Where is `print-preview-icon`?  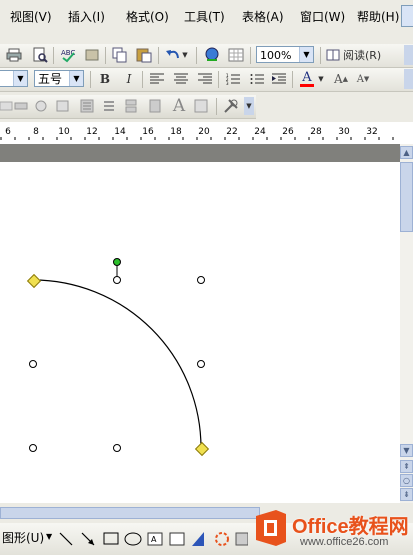
print-preview-icon is located at coordinates (40, 55).